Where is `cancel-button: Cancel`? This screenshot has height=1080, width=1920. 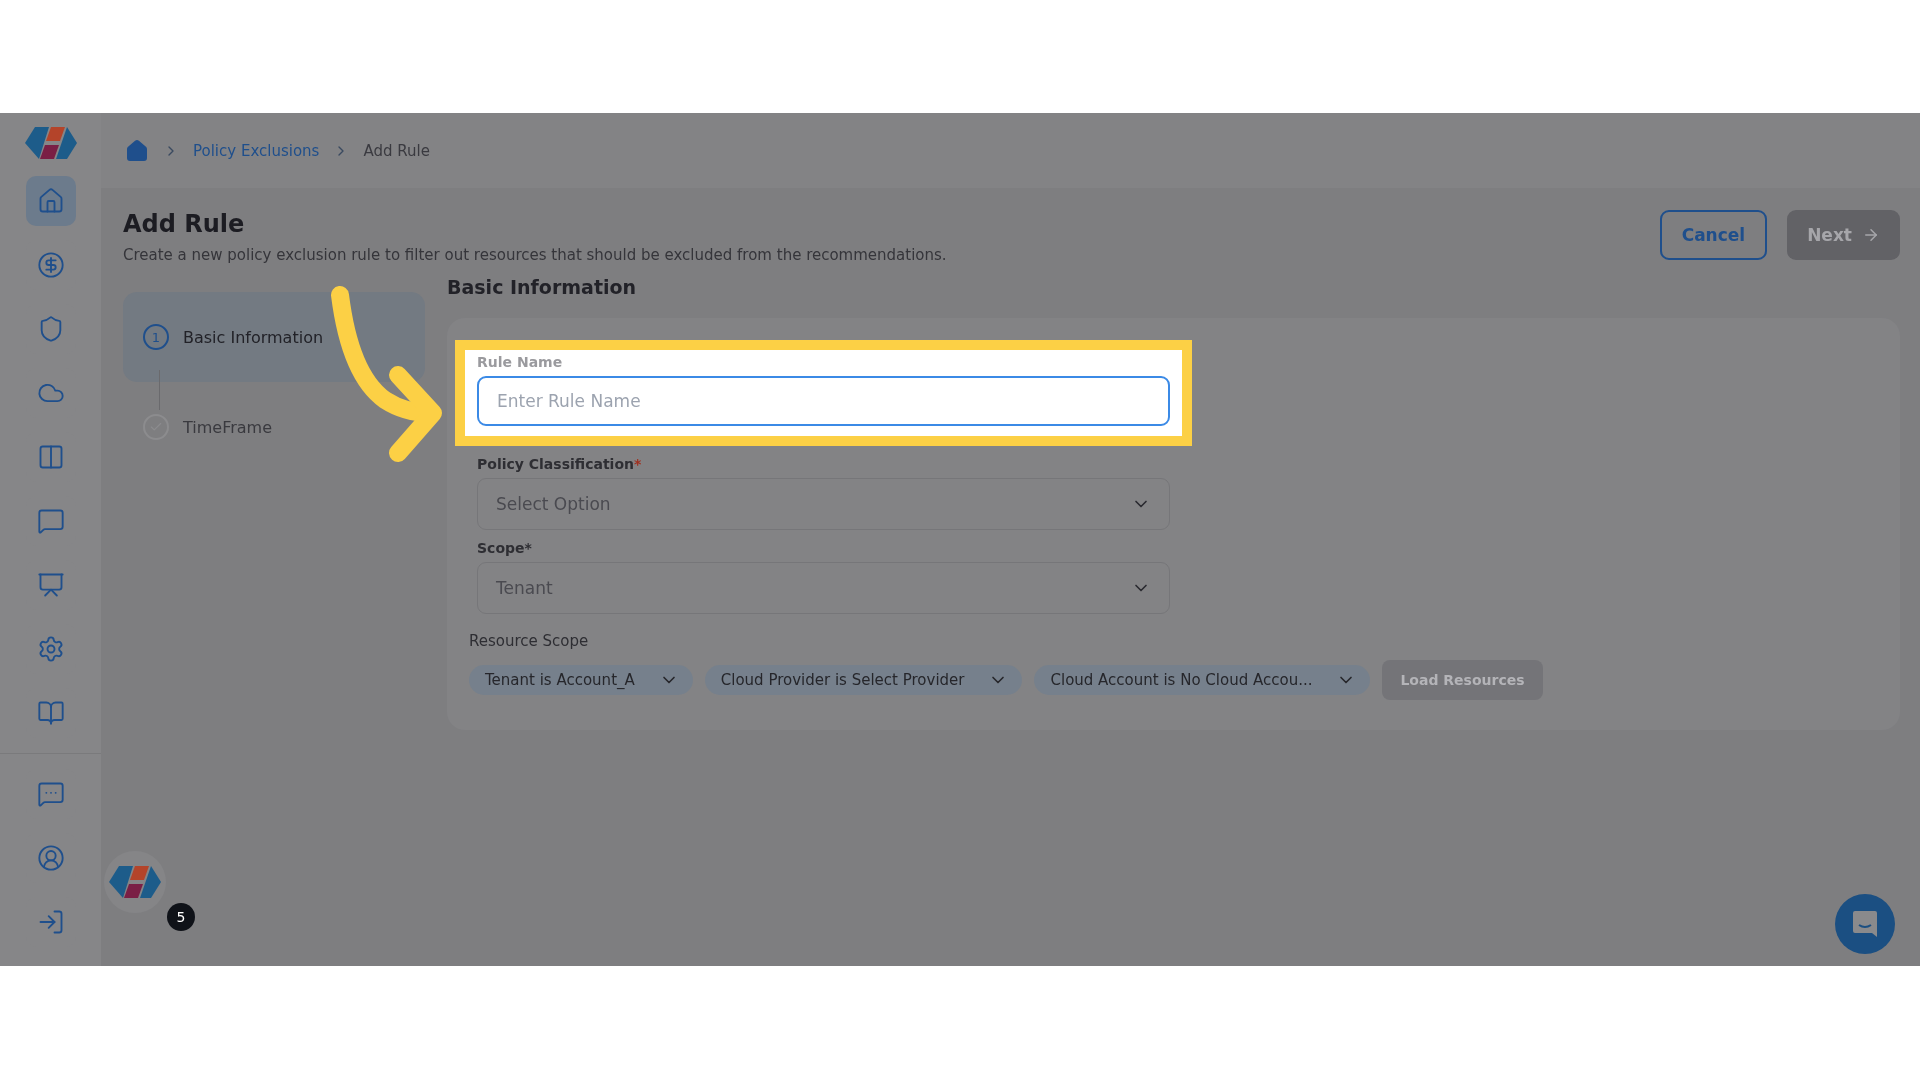
cancel-button: Cancel is located at coordinates (1713, 235).